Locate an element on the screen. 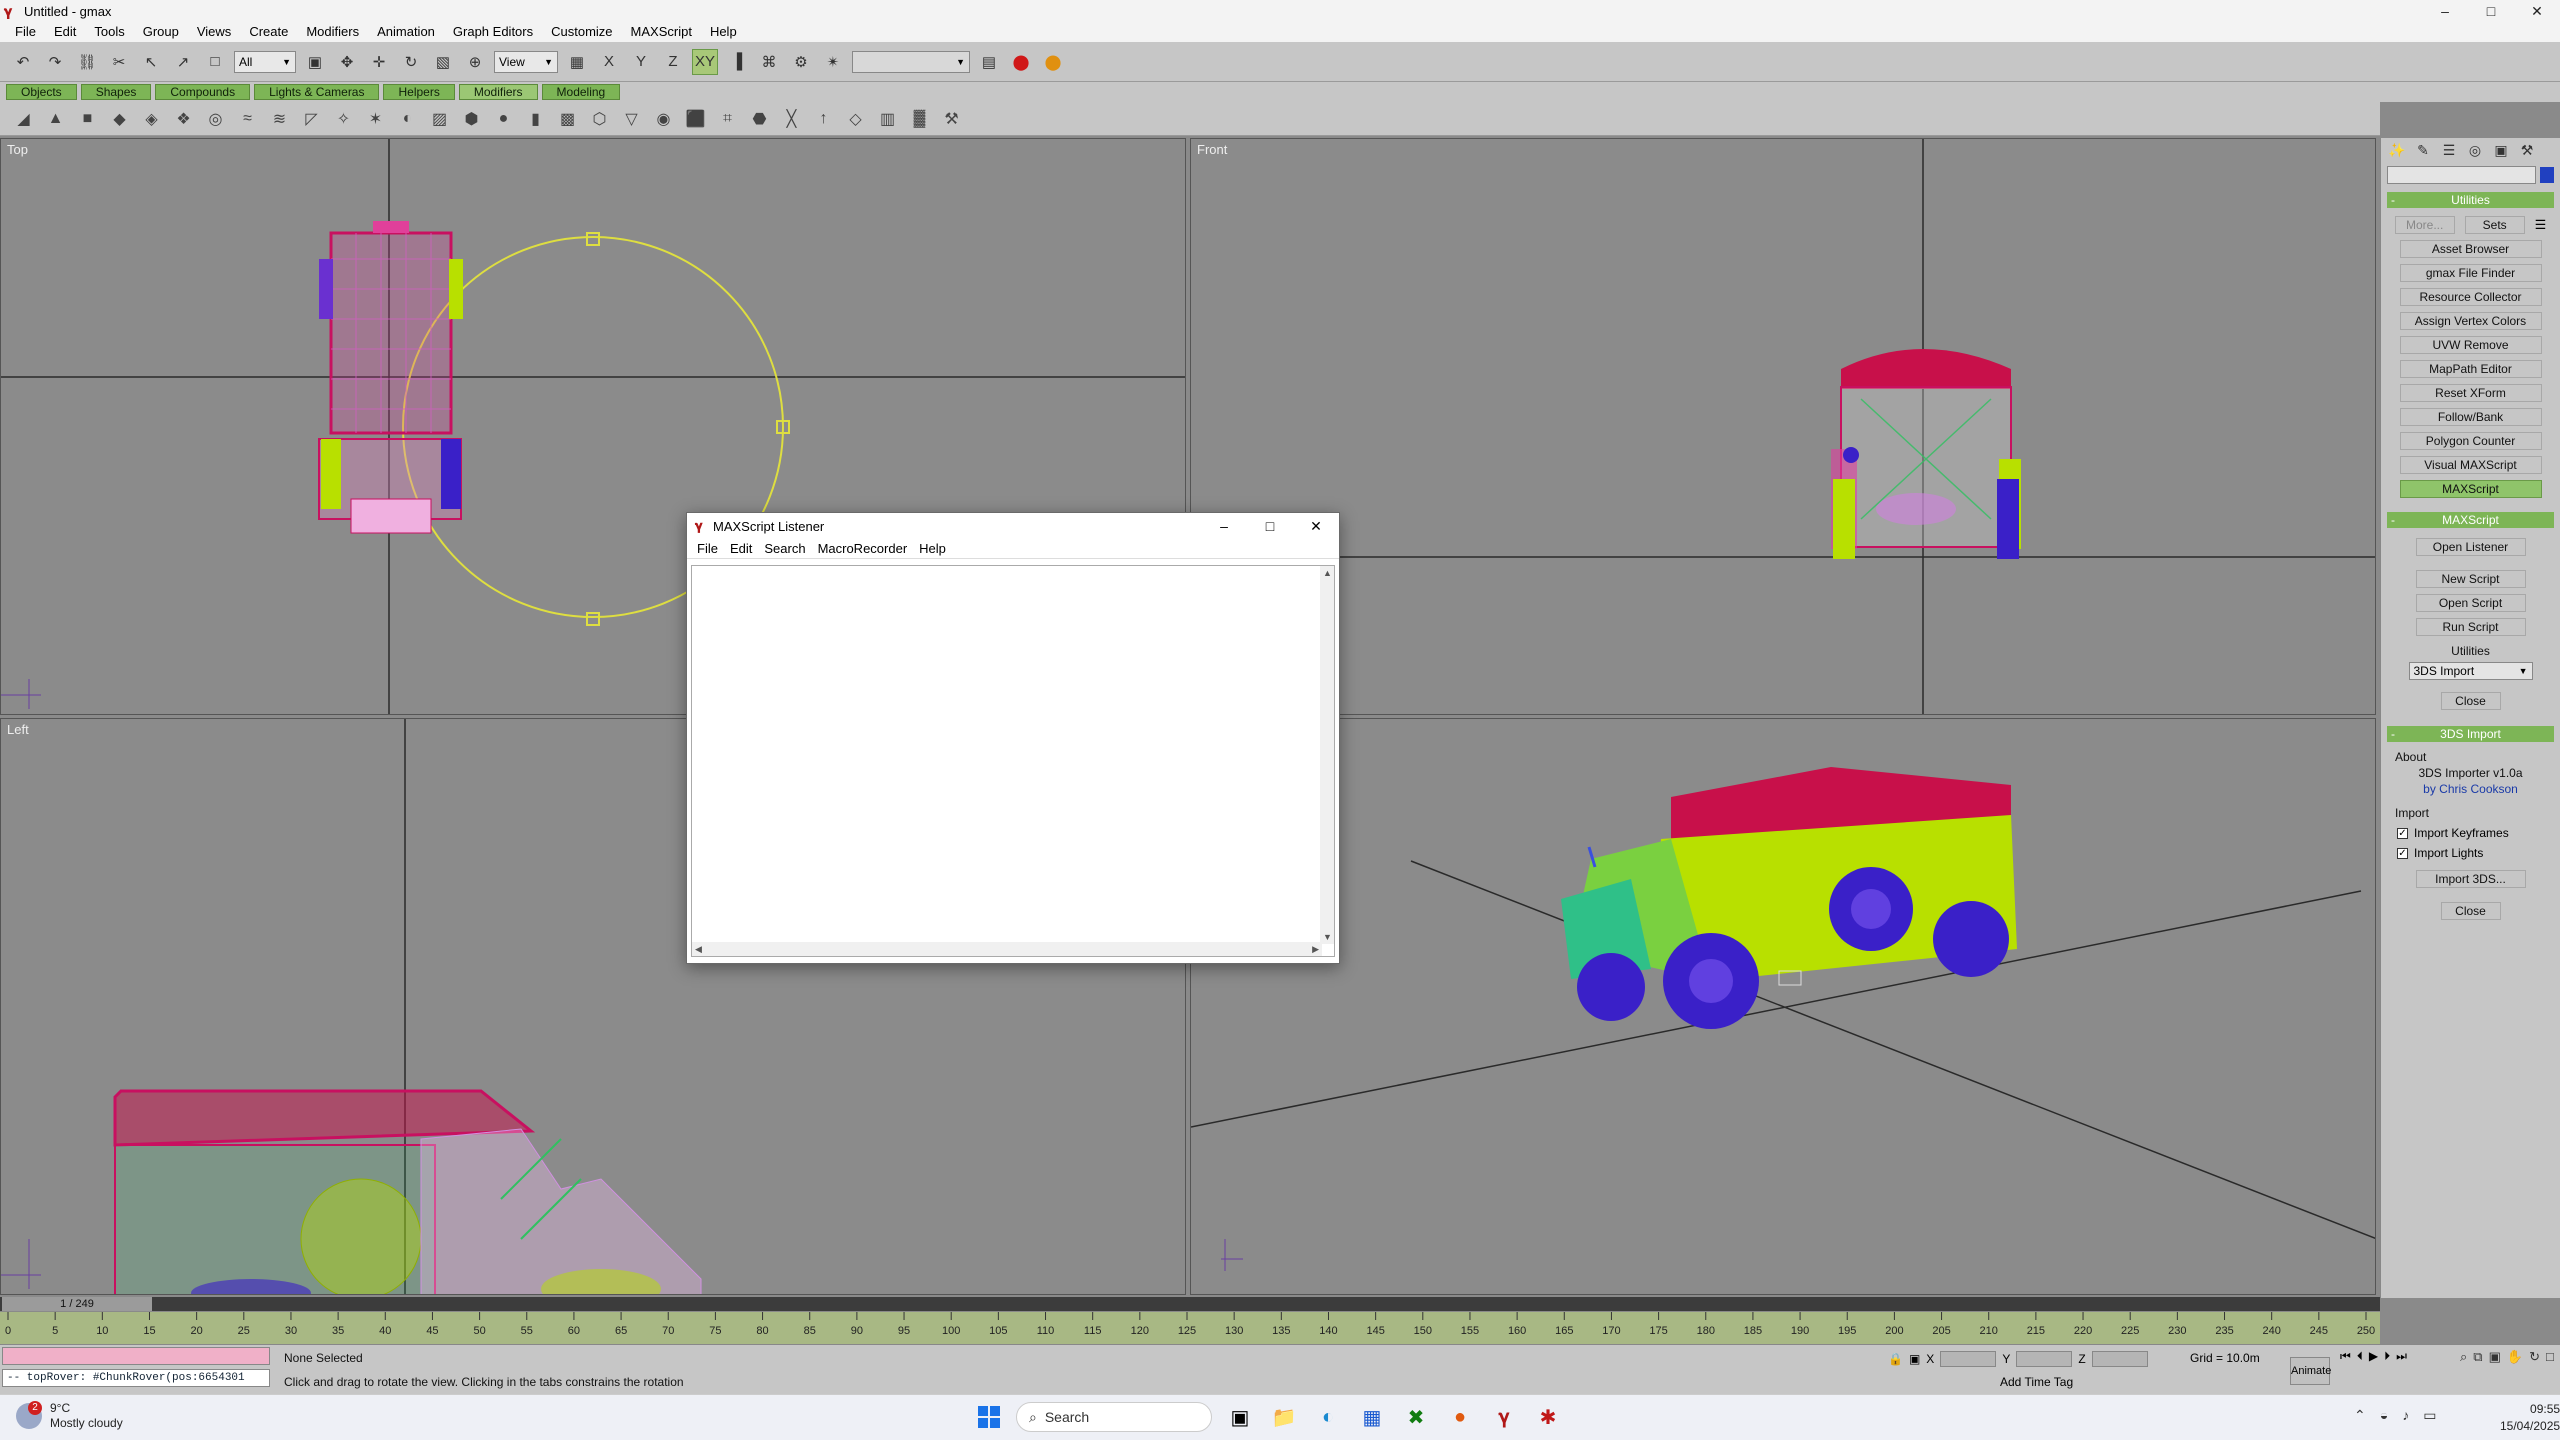  firefox-icon: ● is located at coordinates (1460, 1417).